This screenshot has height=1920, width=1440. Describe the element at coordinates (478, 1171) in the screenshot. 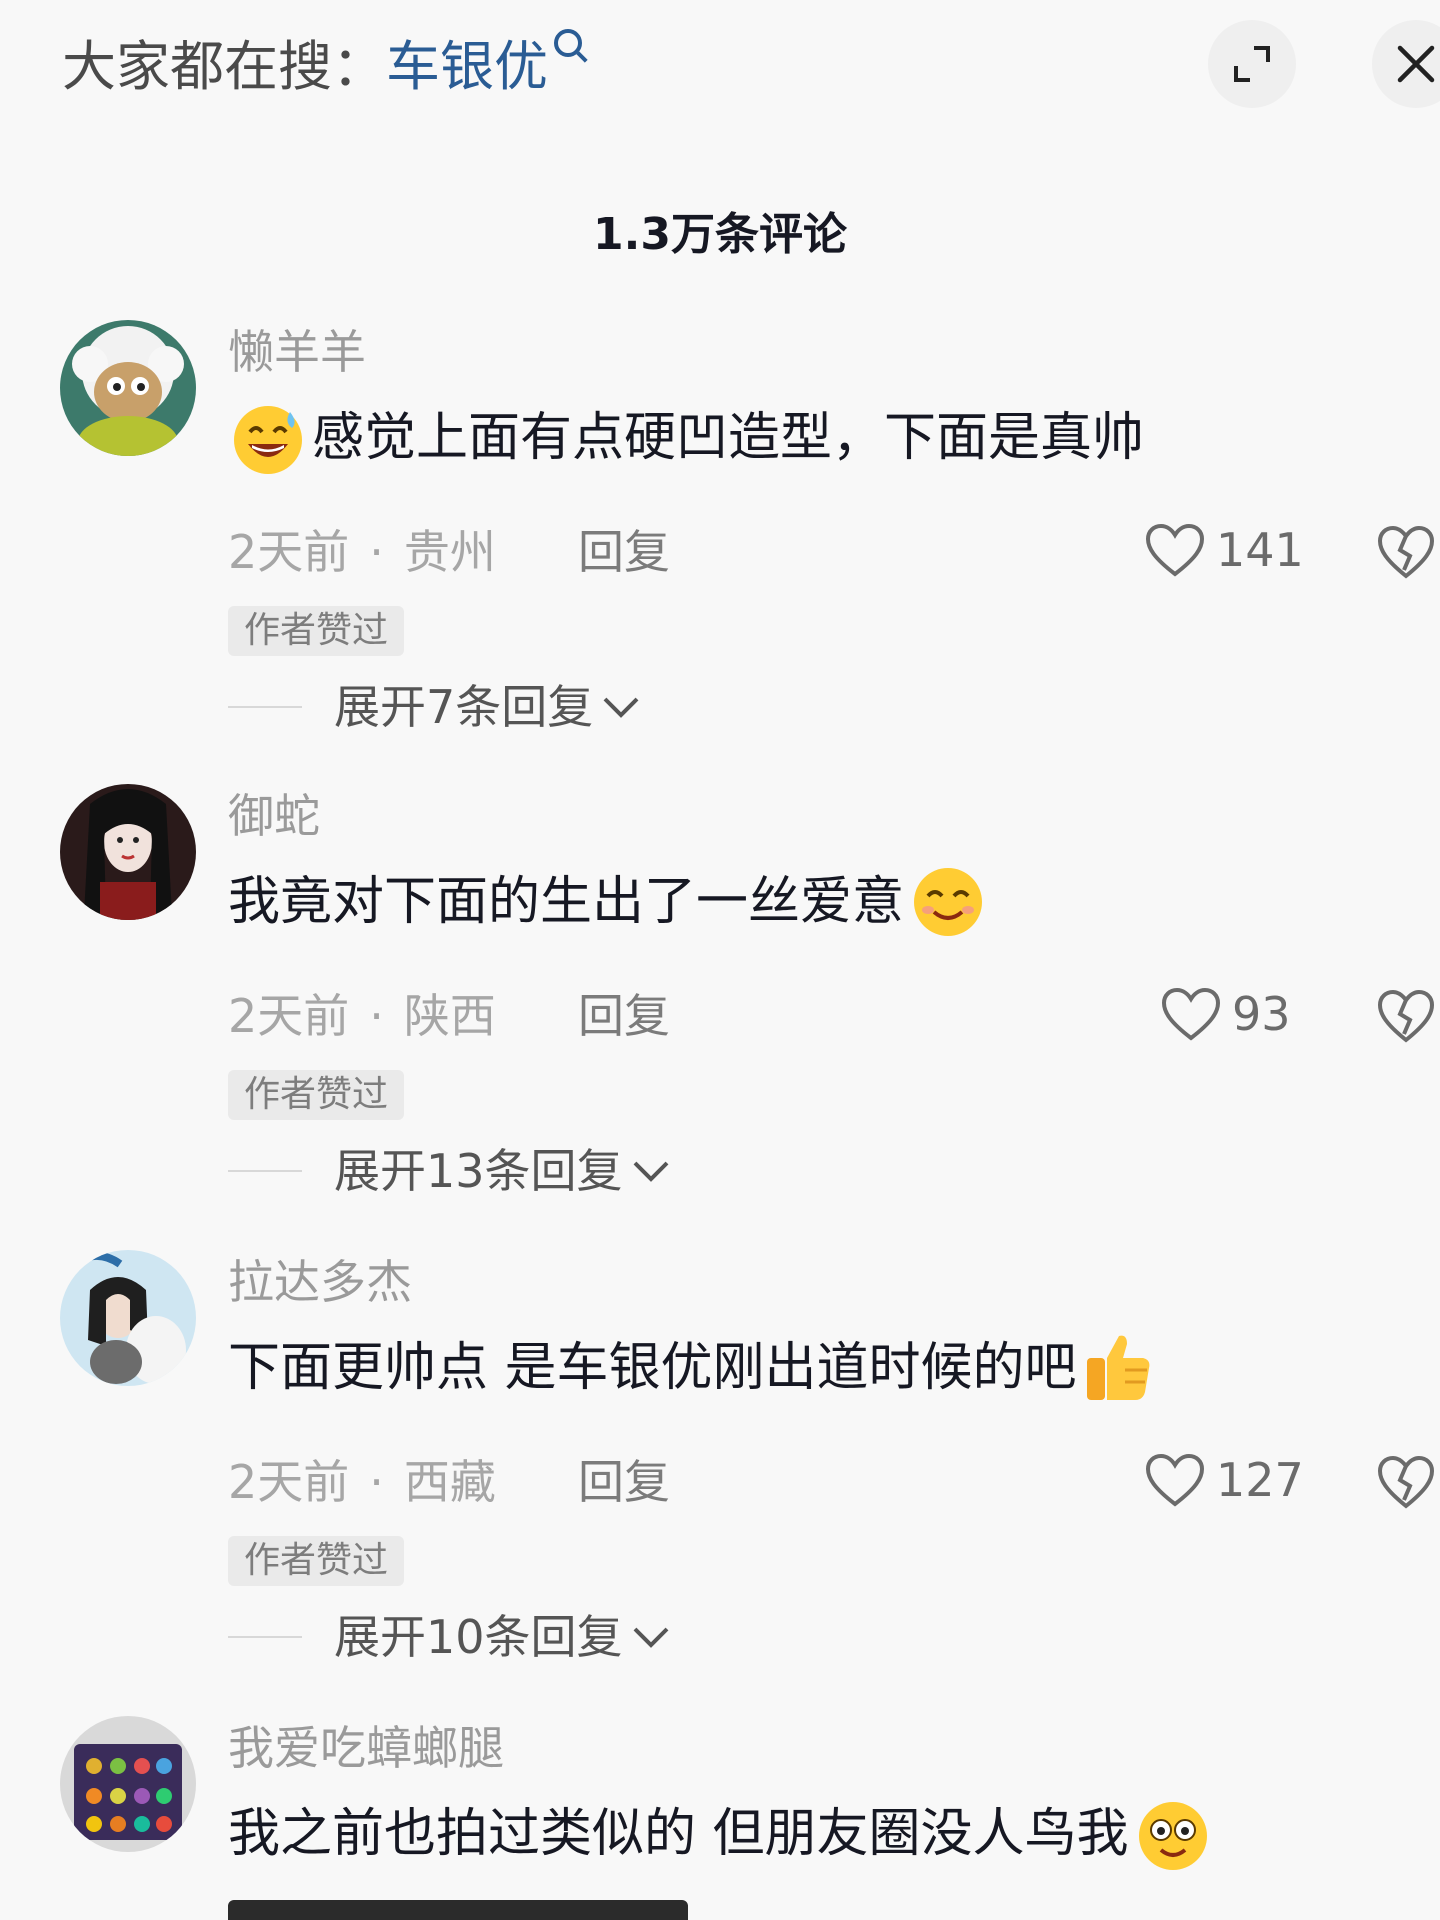

I see `expand-replies-label: 展开13条回复` at that location.